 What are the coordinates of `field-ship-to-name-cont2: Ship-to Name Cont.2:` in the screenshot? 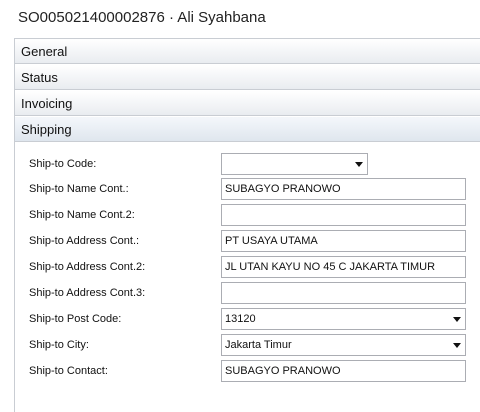 It's located at (254, 216).